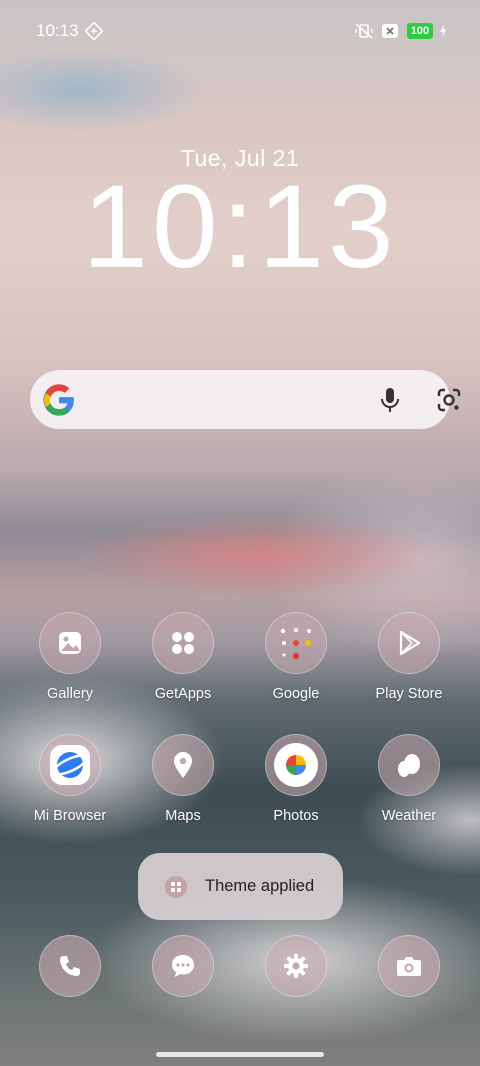 The width and height of the screenshot is (480, 1066). Describe the element at coordinates (183, 816) in the screenshot. I see `app-label: Maps` at that location.